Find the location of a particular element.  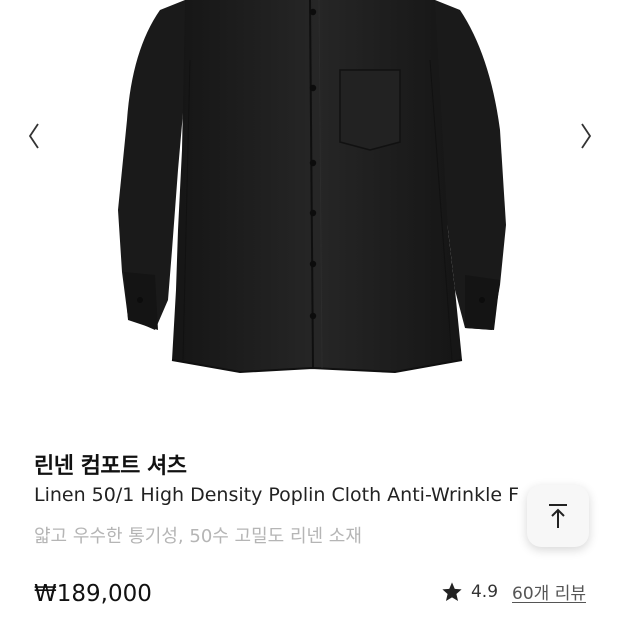

scroll-to-top-button is located at coordinates (558, 516).